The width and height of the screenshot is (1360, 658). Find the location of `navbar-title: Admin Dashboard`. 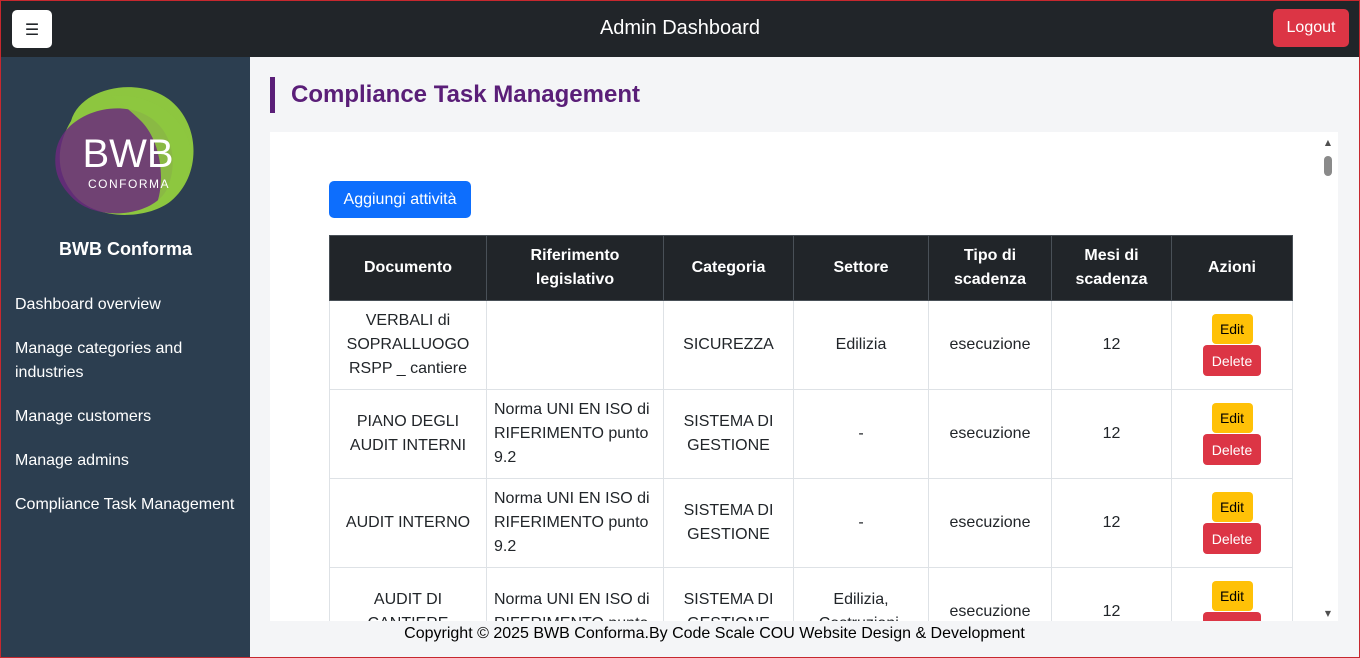

navbar-title: Admin Dashboard is located at coordinates (680, 28).